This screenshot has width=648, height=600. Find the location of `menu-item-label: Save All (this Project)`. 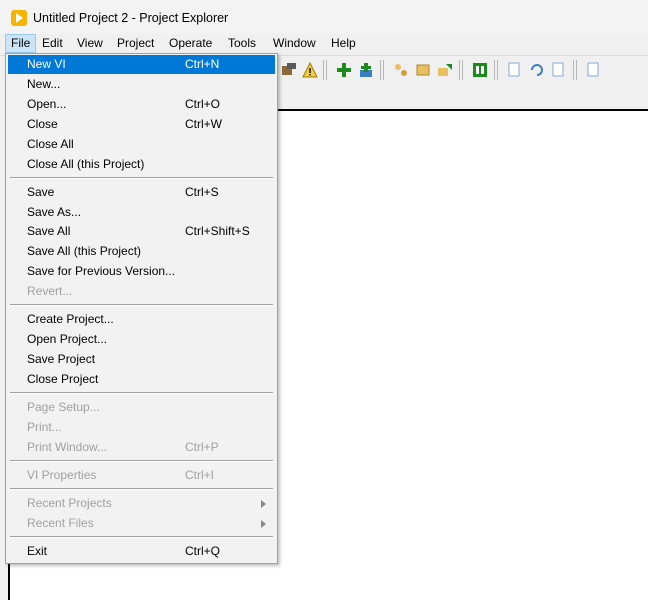

menu-item-label: Save All (this Project) is located at coordinates (84, 251).